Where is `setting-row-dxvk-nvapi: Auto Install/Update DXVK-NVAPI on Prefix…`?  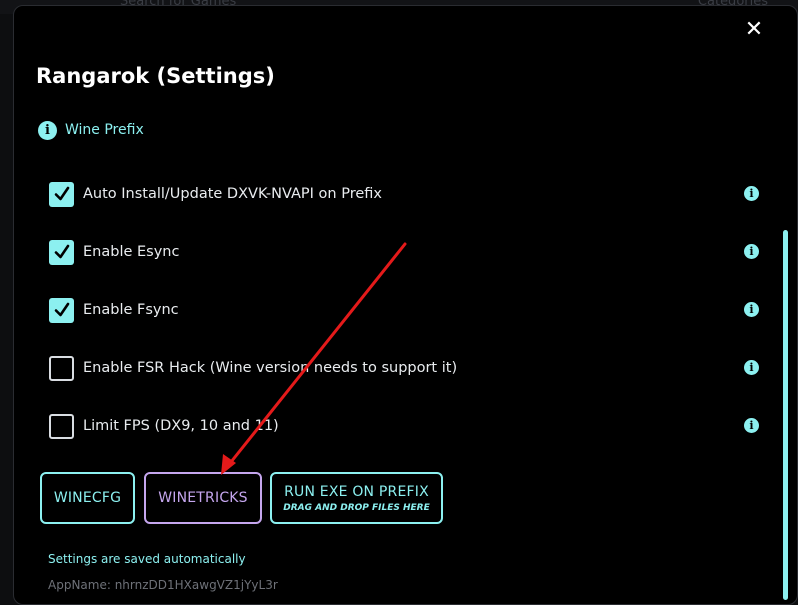
setting-row-dxvk-nvapi: Auto Install/Update DXVK-NVAPI on Prefix… is located at coordinates (404, 194).